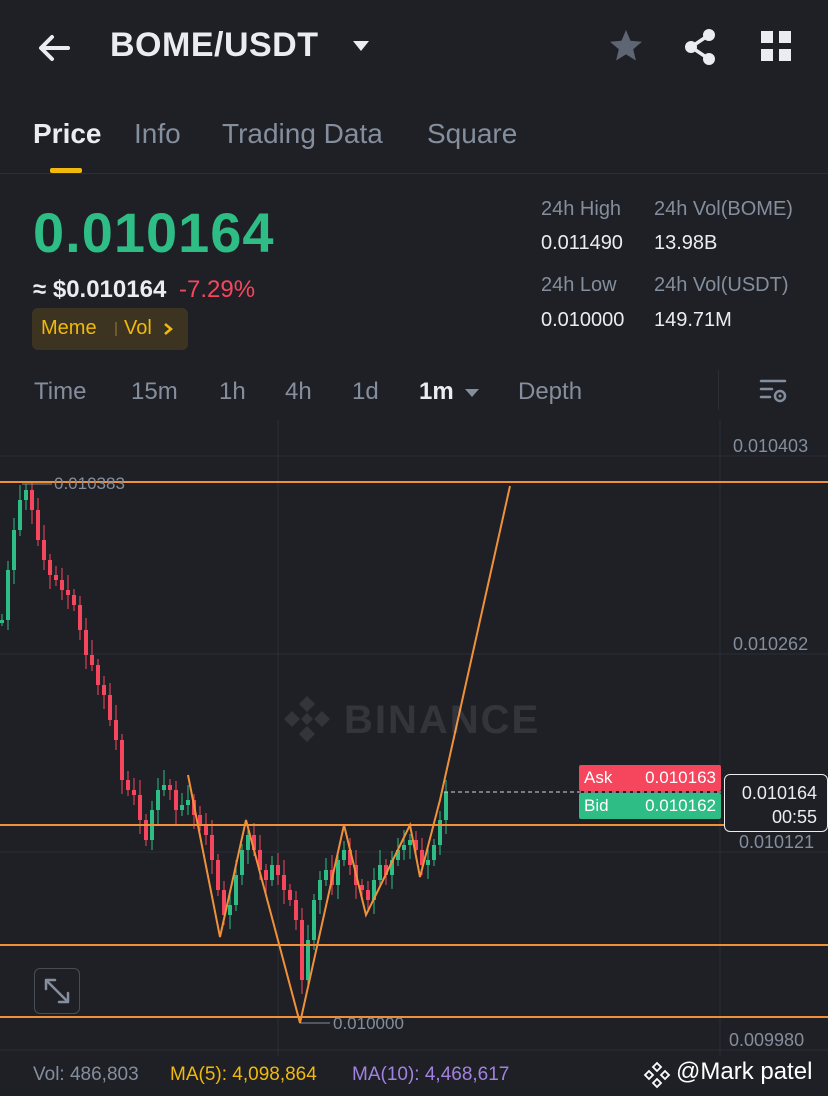 The height and width of the screenshot is (1096, 828). I want to click on tag-meme: Meme, so click(69, 328).